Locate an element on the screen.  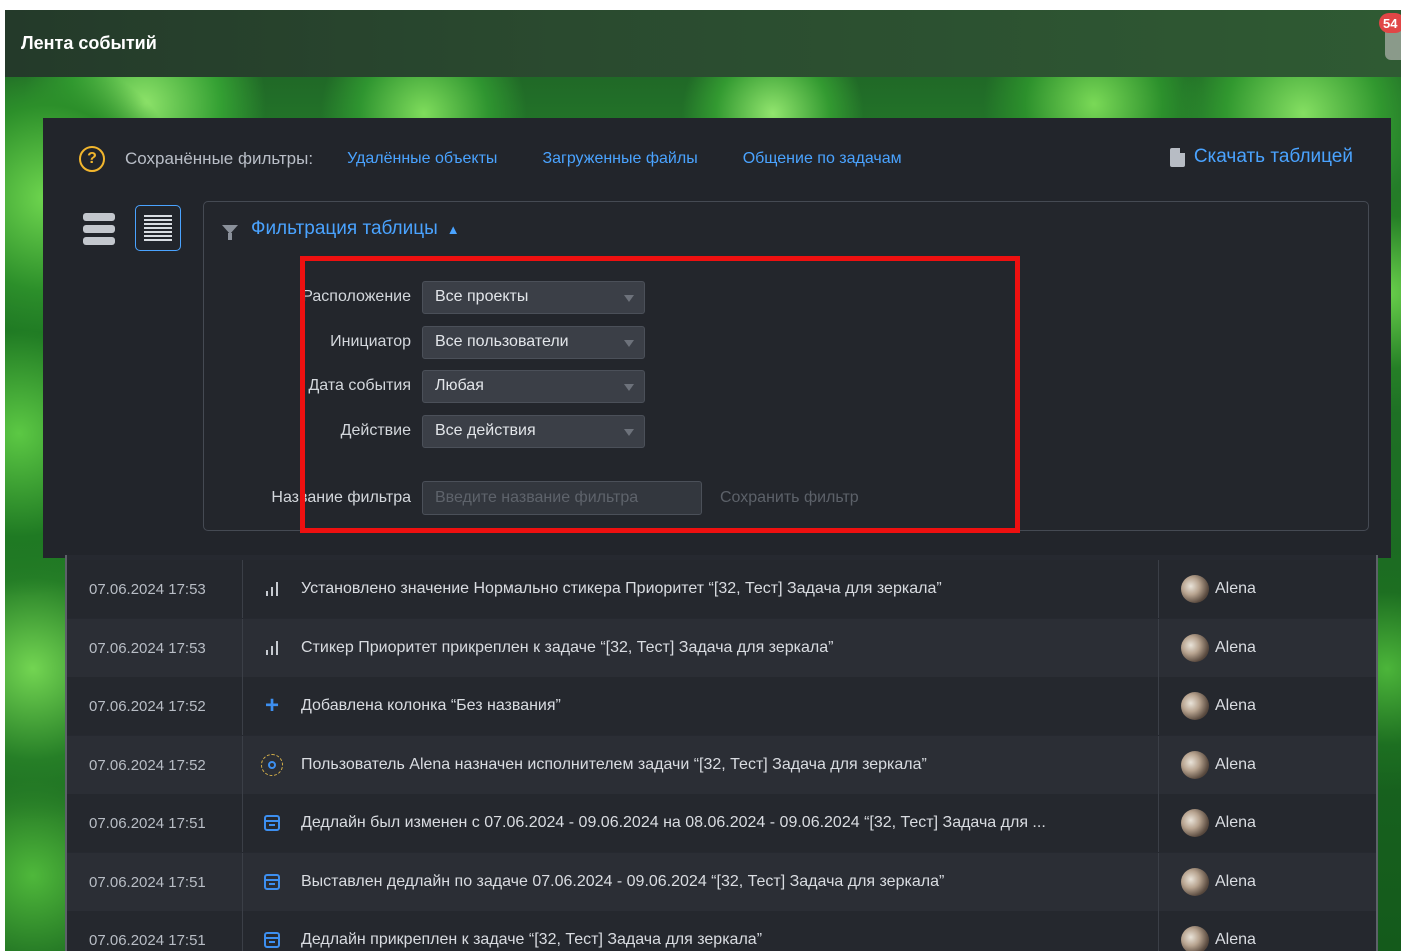
caret-up-icon: ▲ is located at coordinates (453, 229).